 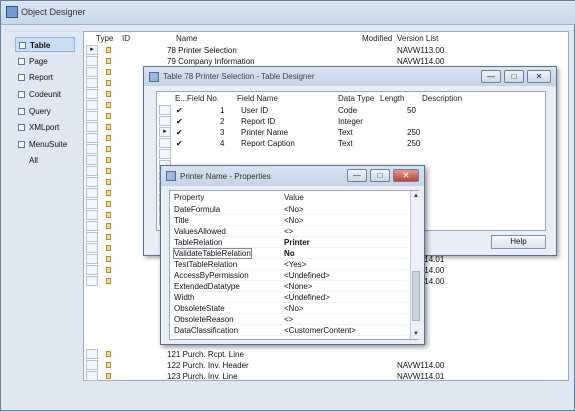 What do you see at coordinates (380, 175) in the screenshot?
I see `properties-maximize-button: □` at bounding box center [380, 175].